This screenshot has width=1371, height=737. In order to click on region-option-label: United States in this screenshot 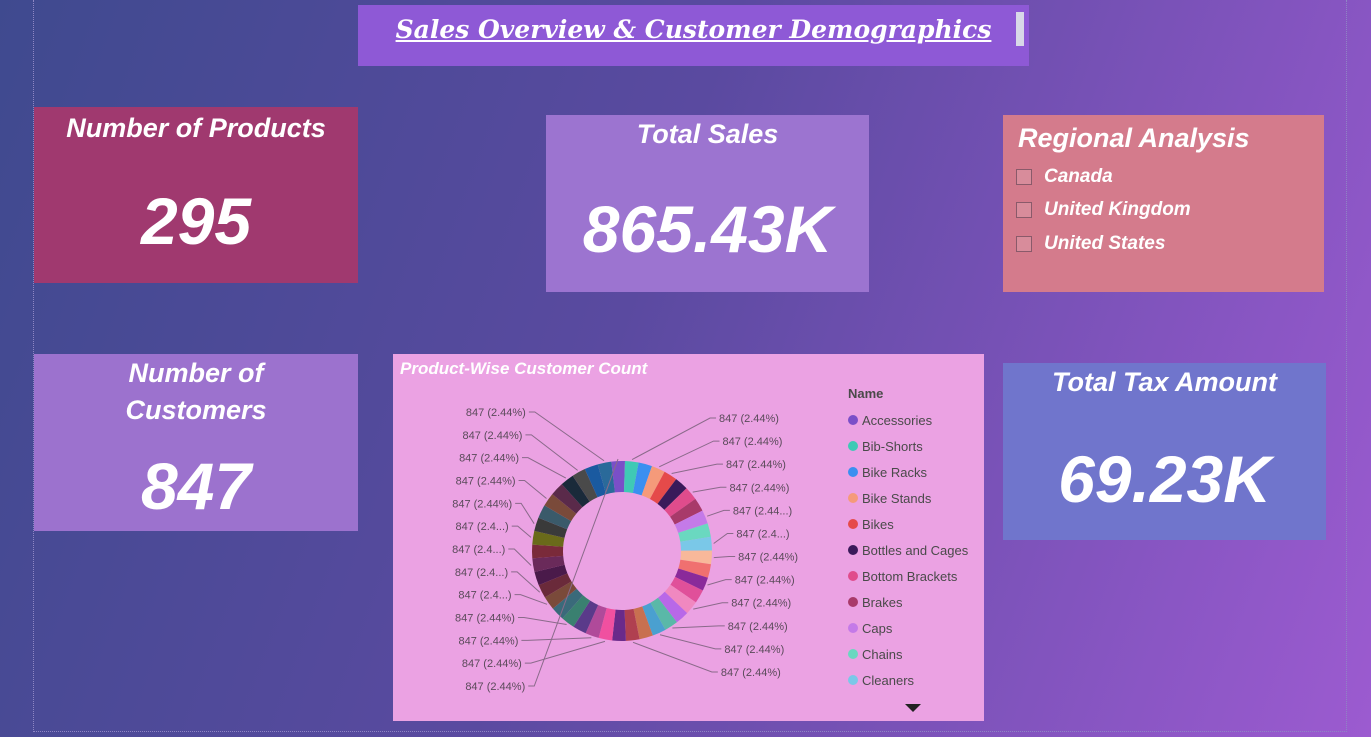, I will do `click(1105, 243)`.